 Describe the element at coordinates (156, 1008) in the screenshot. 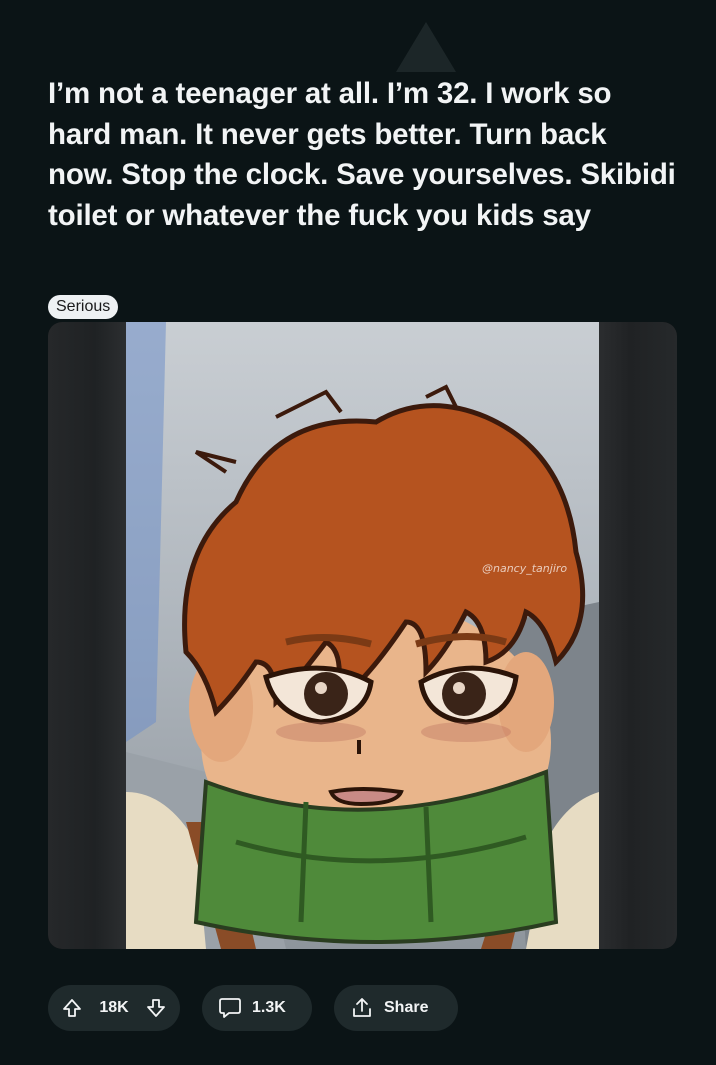

I see `arrow-down-icon` at that location.